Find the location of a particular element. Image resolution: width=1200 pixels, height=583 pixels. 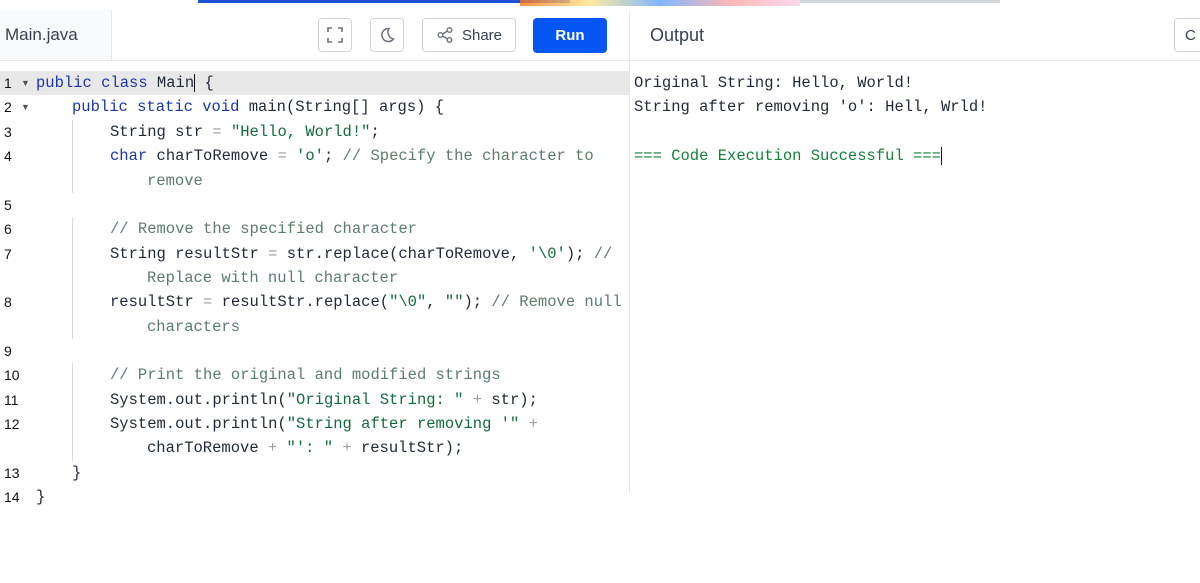

code-line: 5 is located at coordinates (314, 205).